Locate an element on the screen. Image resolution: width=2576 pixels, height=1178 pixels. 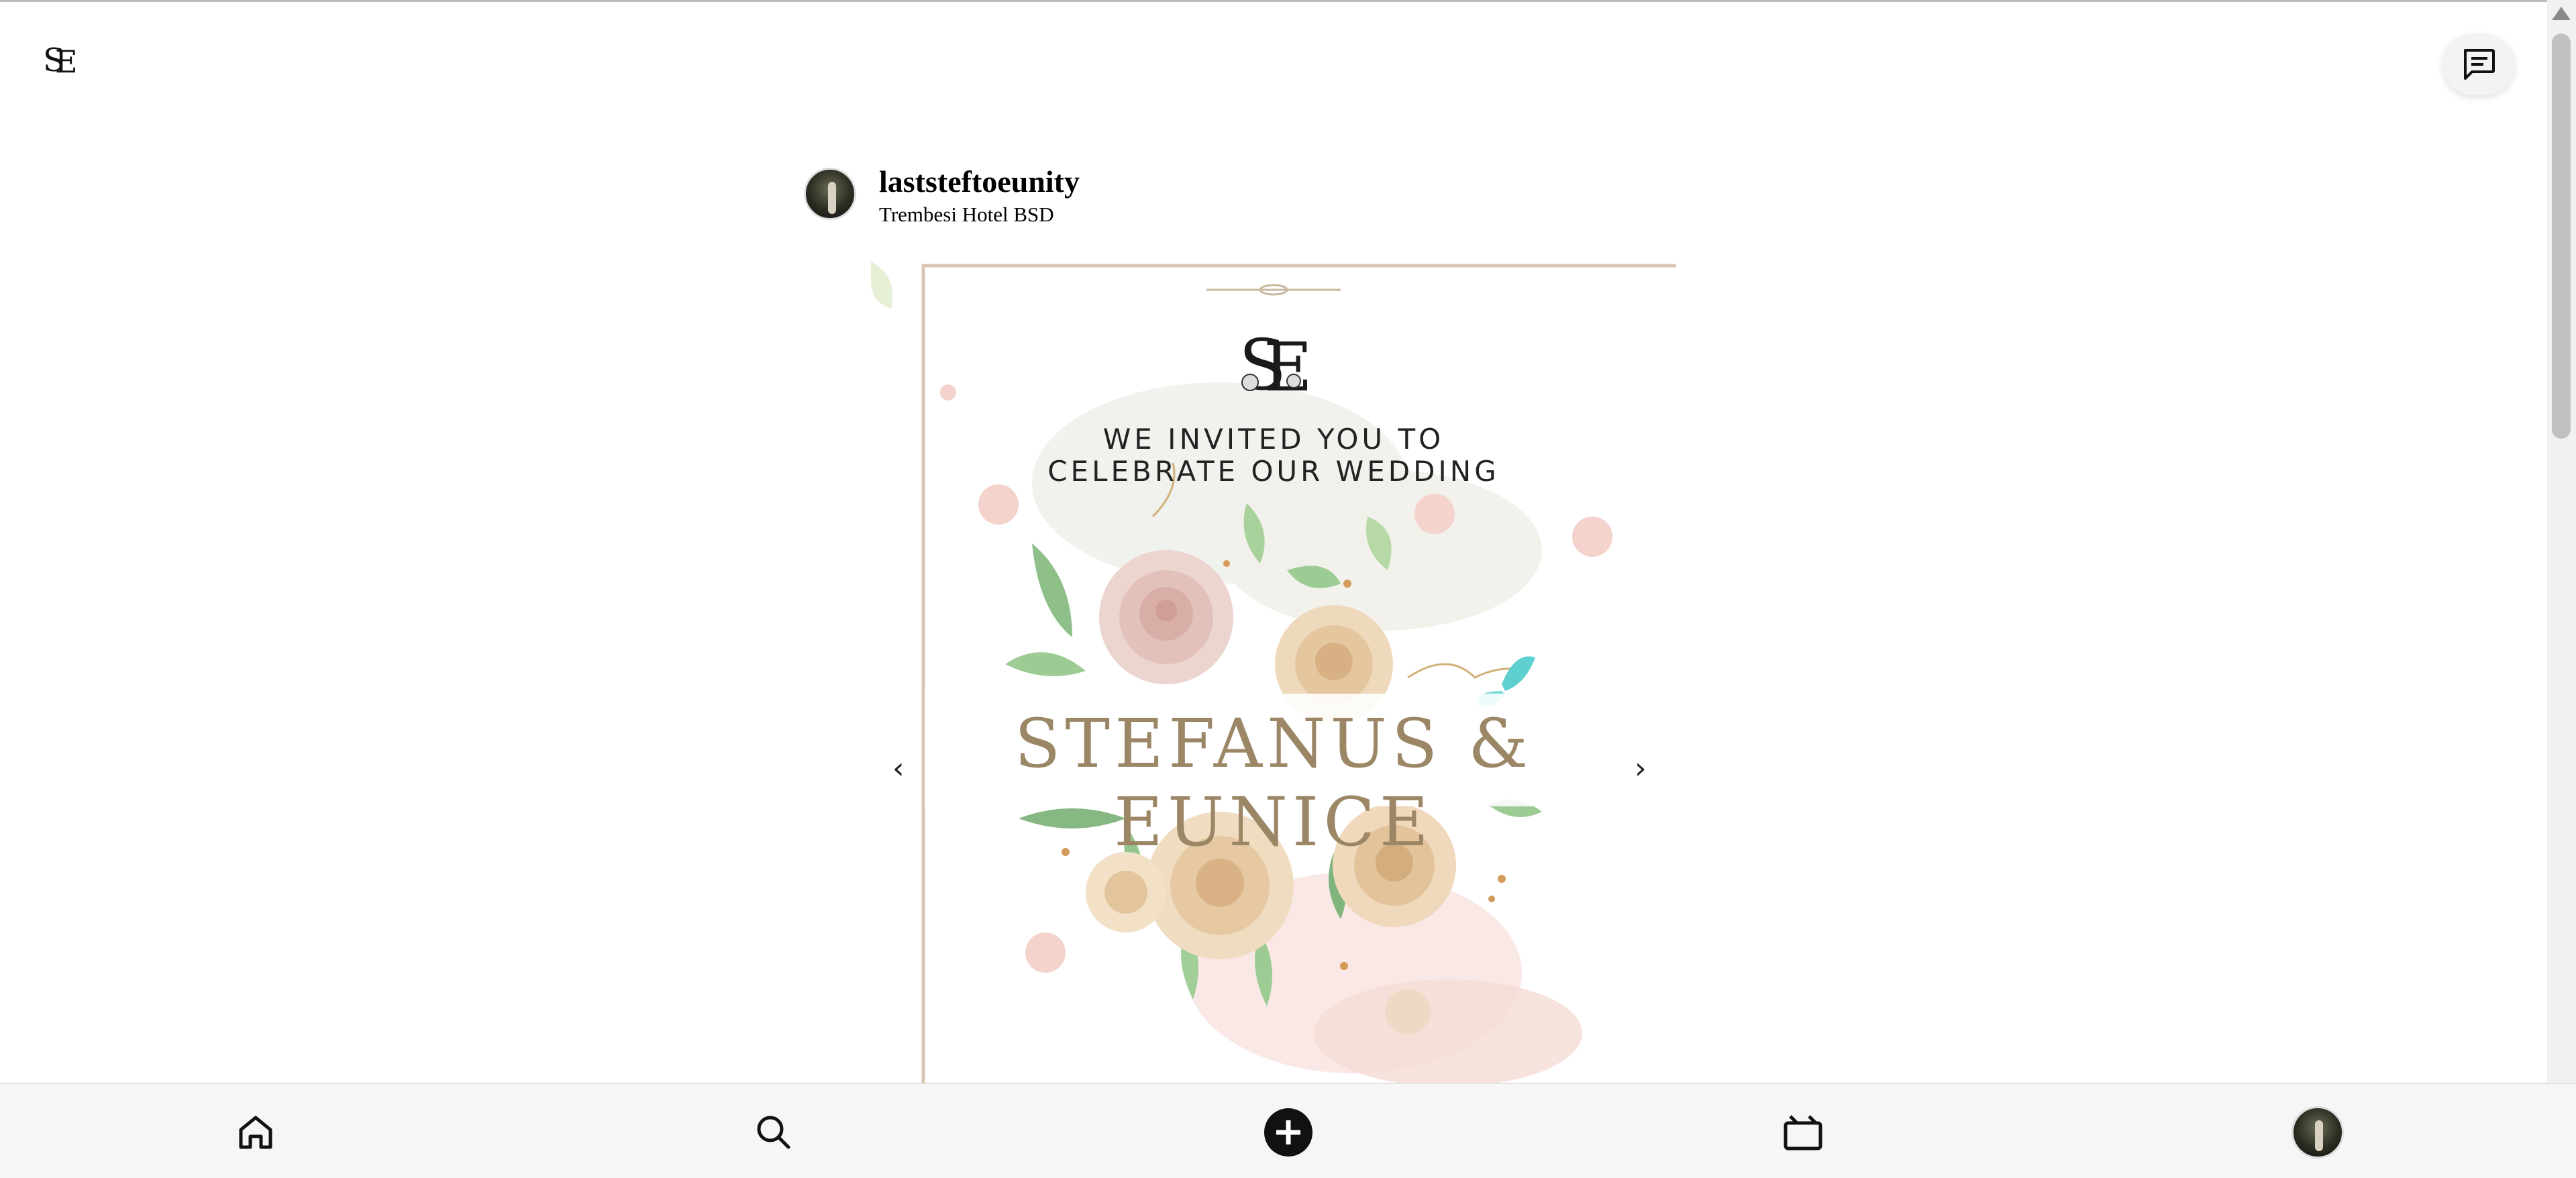
scrollbar-thumb is located at coordinates (2561, 237).